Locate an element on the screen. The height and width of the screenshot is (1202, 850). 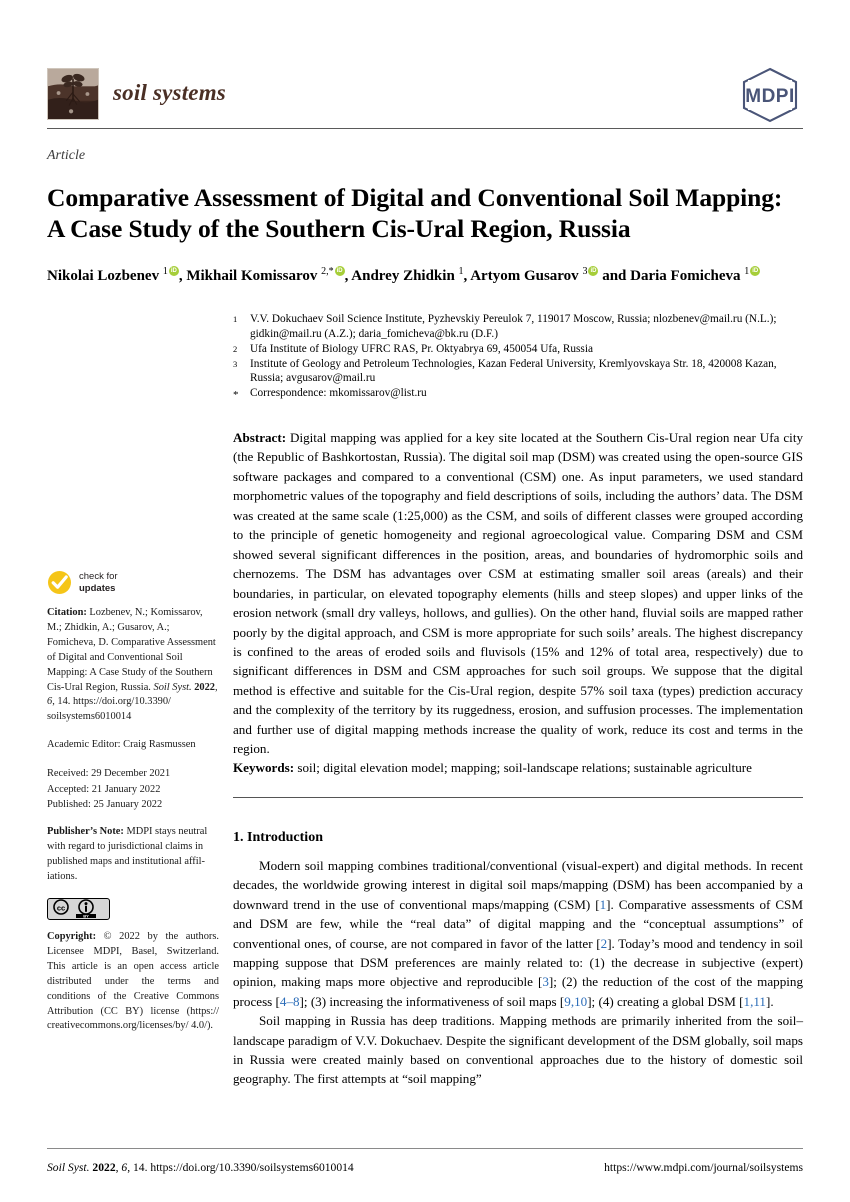
check-for-updates-label: check for updates is located at coordinates (98, 582).